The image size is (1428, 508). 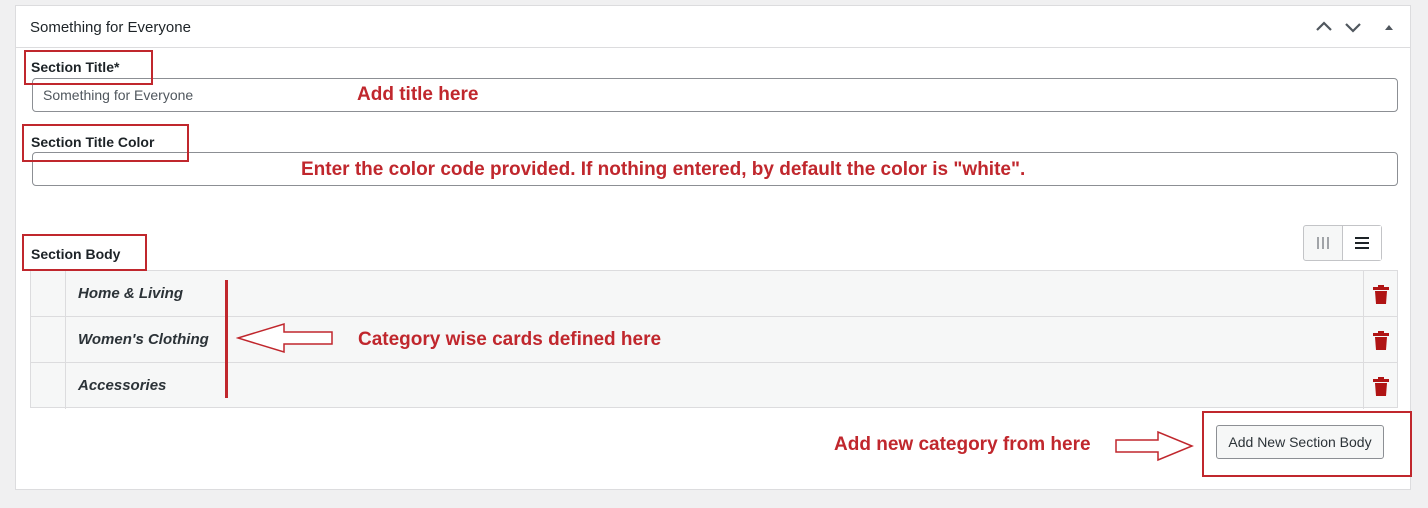 I want to click on annotation-box-color, so click(x=105, y=143).